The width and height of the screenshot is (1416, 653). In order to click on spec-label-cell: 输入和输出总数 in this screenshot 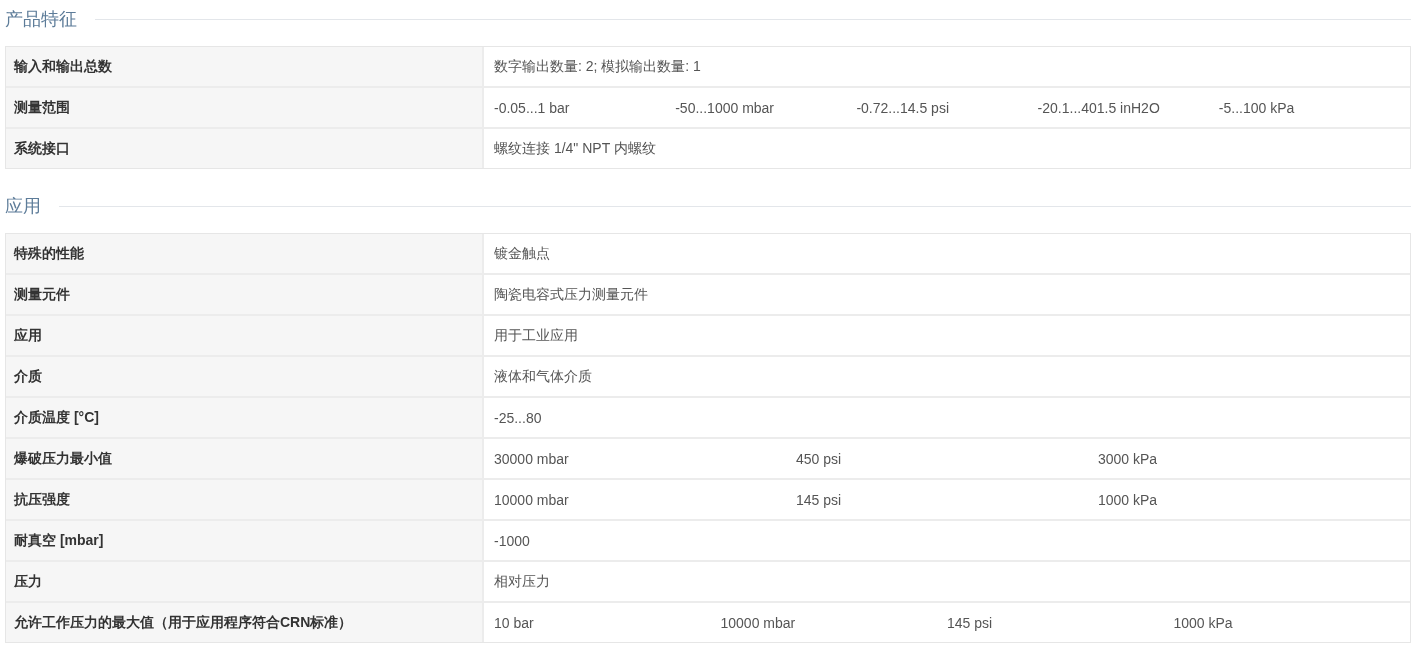, I will do `click(245, 66)`.